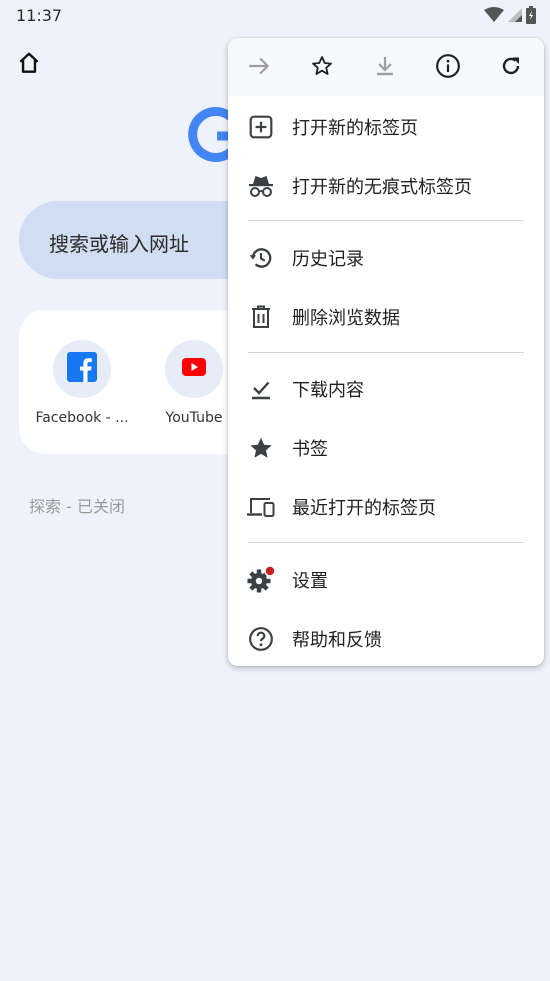  What do you see at coordinates (310, 581) in the screenshot?
I see `menu-item-label: 设置` at bounding box center [310, 581].